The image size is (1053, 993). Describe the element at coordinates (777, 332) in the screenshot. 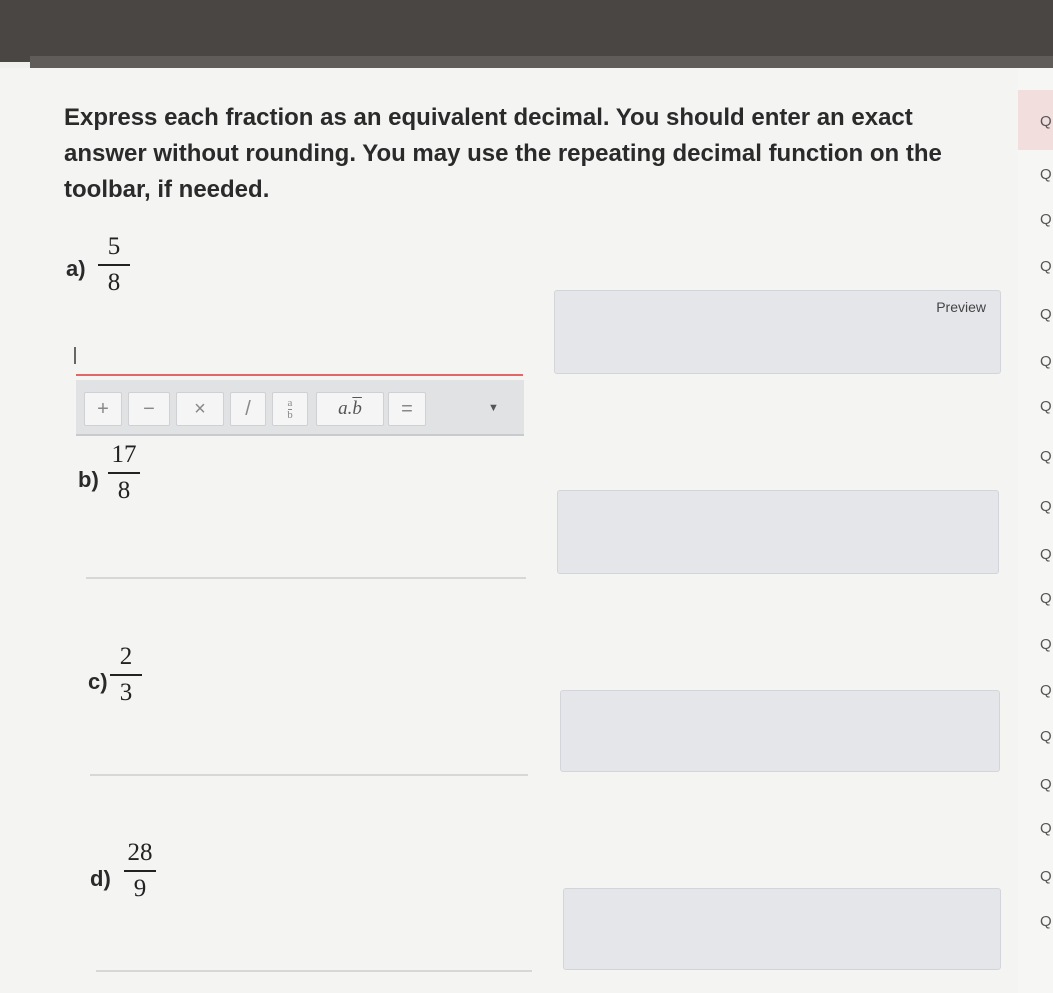

I see `preview-box-a: Preview` at that location.